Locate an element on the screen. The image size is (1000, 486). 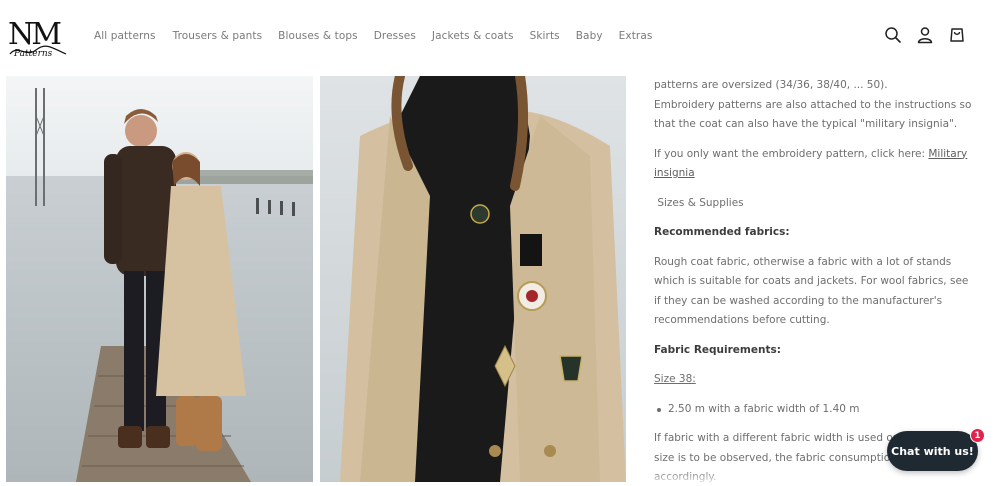
chat-button-label: Chat with us! is located at coordinates (932, 451).